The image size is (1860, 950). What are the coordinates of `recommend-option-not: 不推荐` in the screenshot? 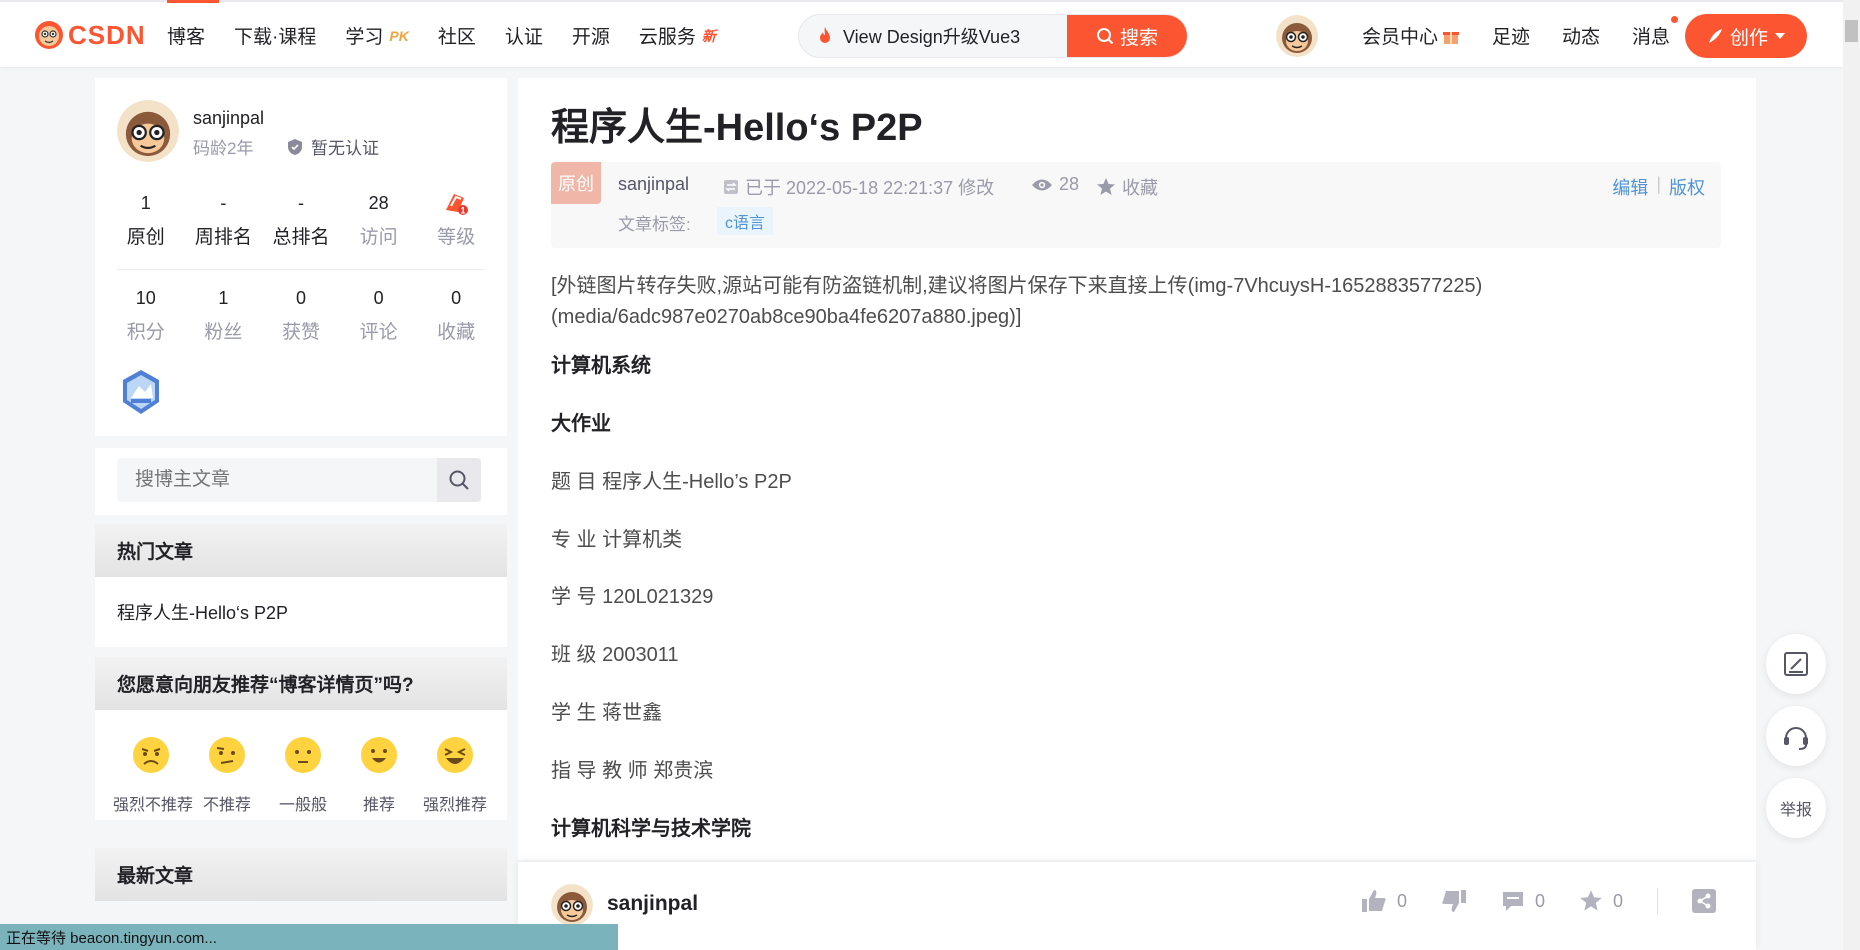 It's located at (227, 775).